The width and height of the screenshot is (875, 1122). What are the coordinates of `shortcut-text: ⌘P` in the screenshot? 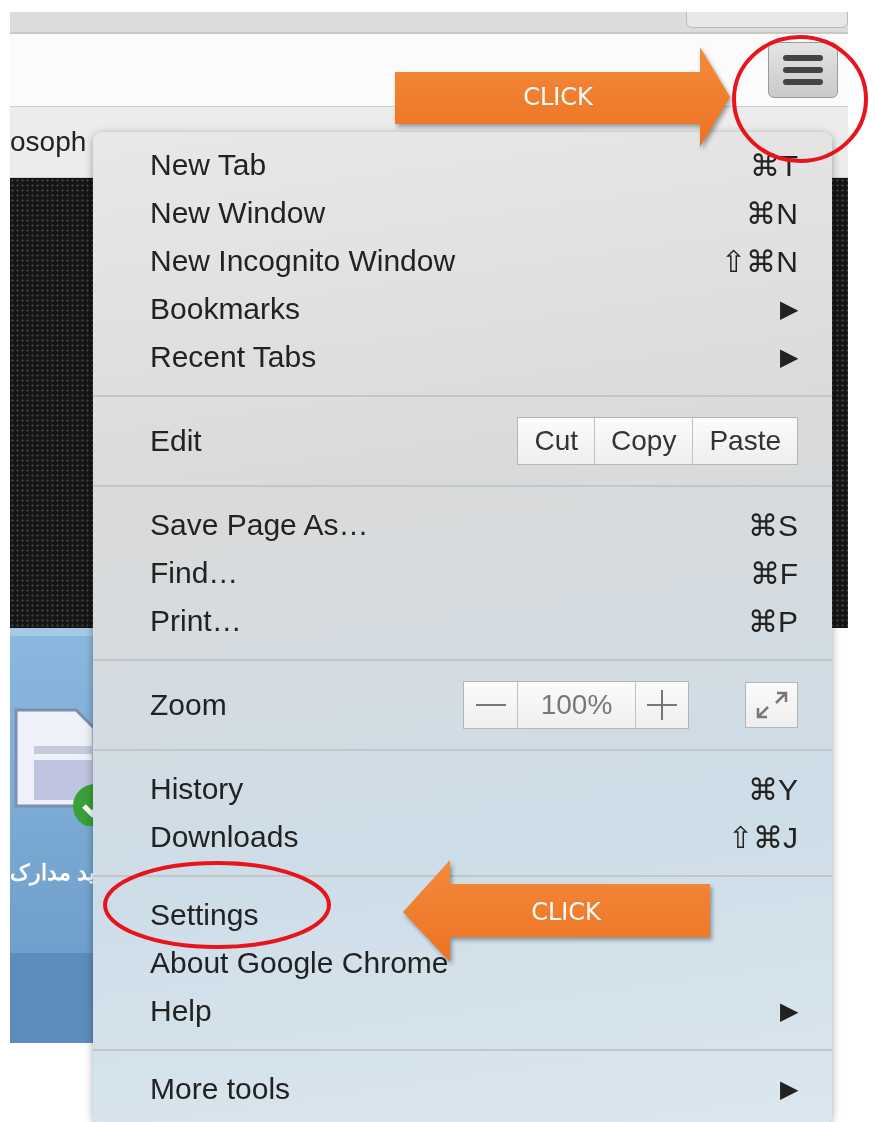 It's located at (773, 621).